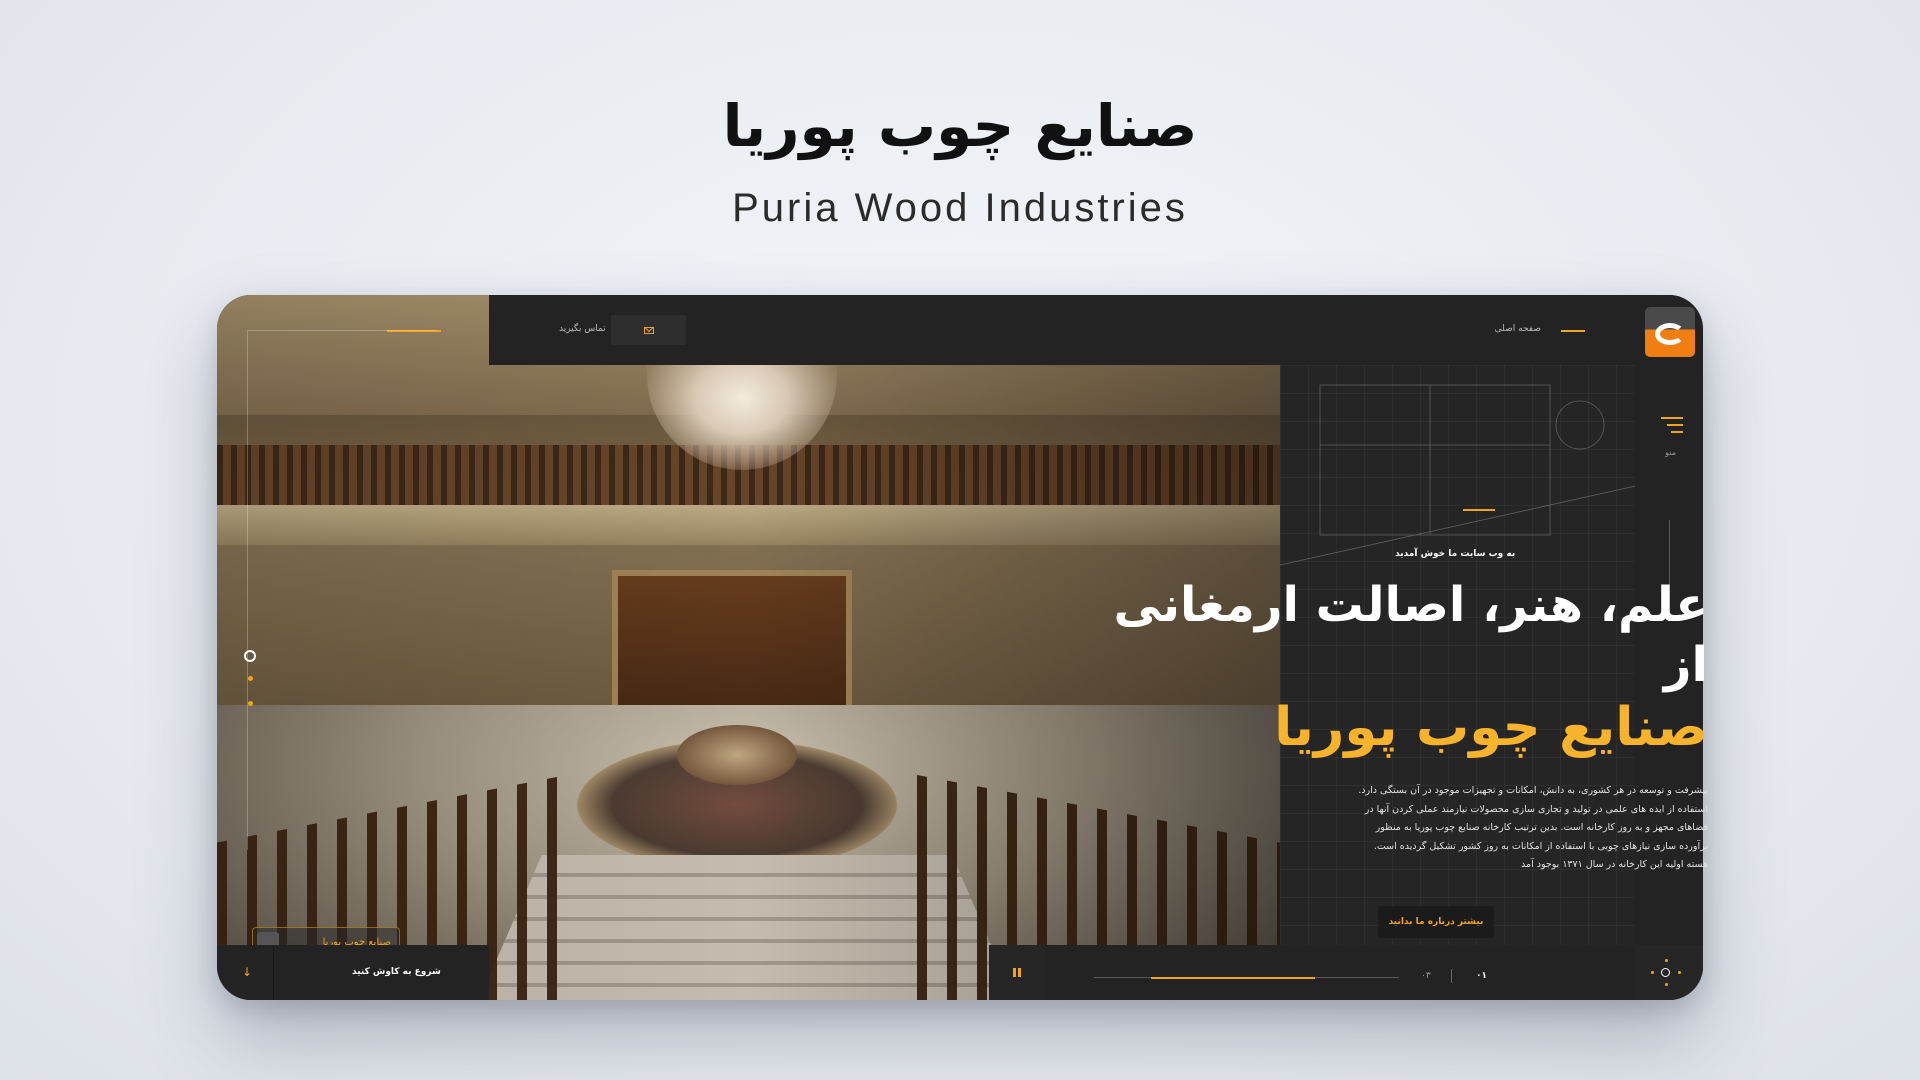 Image resolution: width=1920 pixels, height=1080 pixels. I want to click on slide-total: ۰۳, so click(1426, 976).